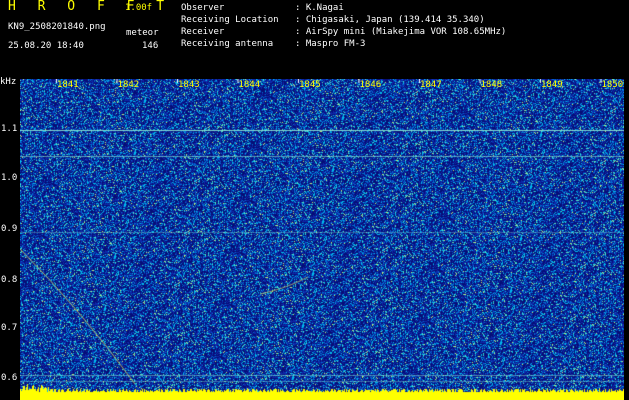 This screenshot has width=629, height=400. Describe the element at coordinates (319, 8) in the screenshot. I see `observer-value: : K.Nagai` at that location.